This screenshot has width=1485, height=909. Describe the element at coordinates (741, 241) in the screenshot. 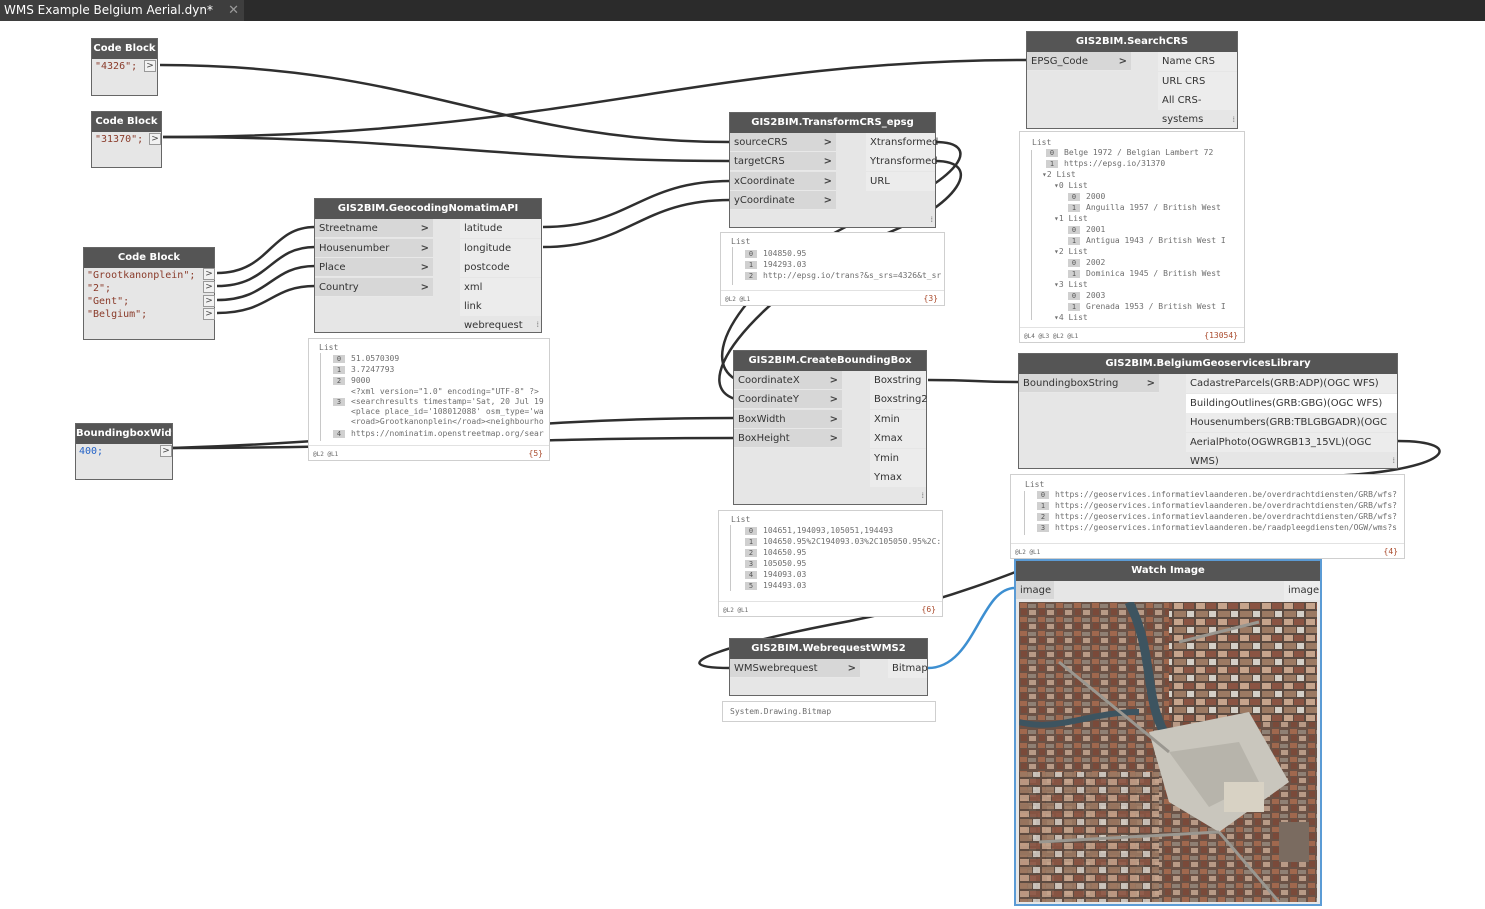

I see `preview-header: List` at that location.